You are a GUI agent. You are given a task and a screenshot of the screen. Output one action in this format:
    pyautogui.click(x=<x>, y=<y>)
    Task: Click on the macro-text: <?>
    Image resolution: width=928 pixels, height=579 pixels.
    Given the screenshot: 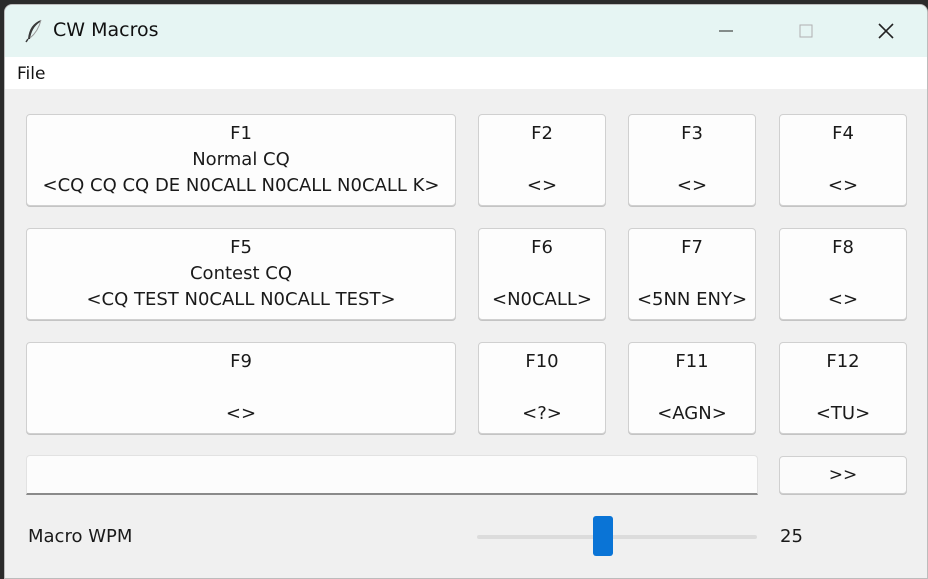 What is the action you would take?
    pyautogui.click(x=542, y=413)
    